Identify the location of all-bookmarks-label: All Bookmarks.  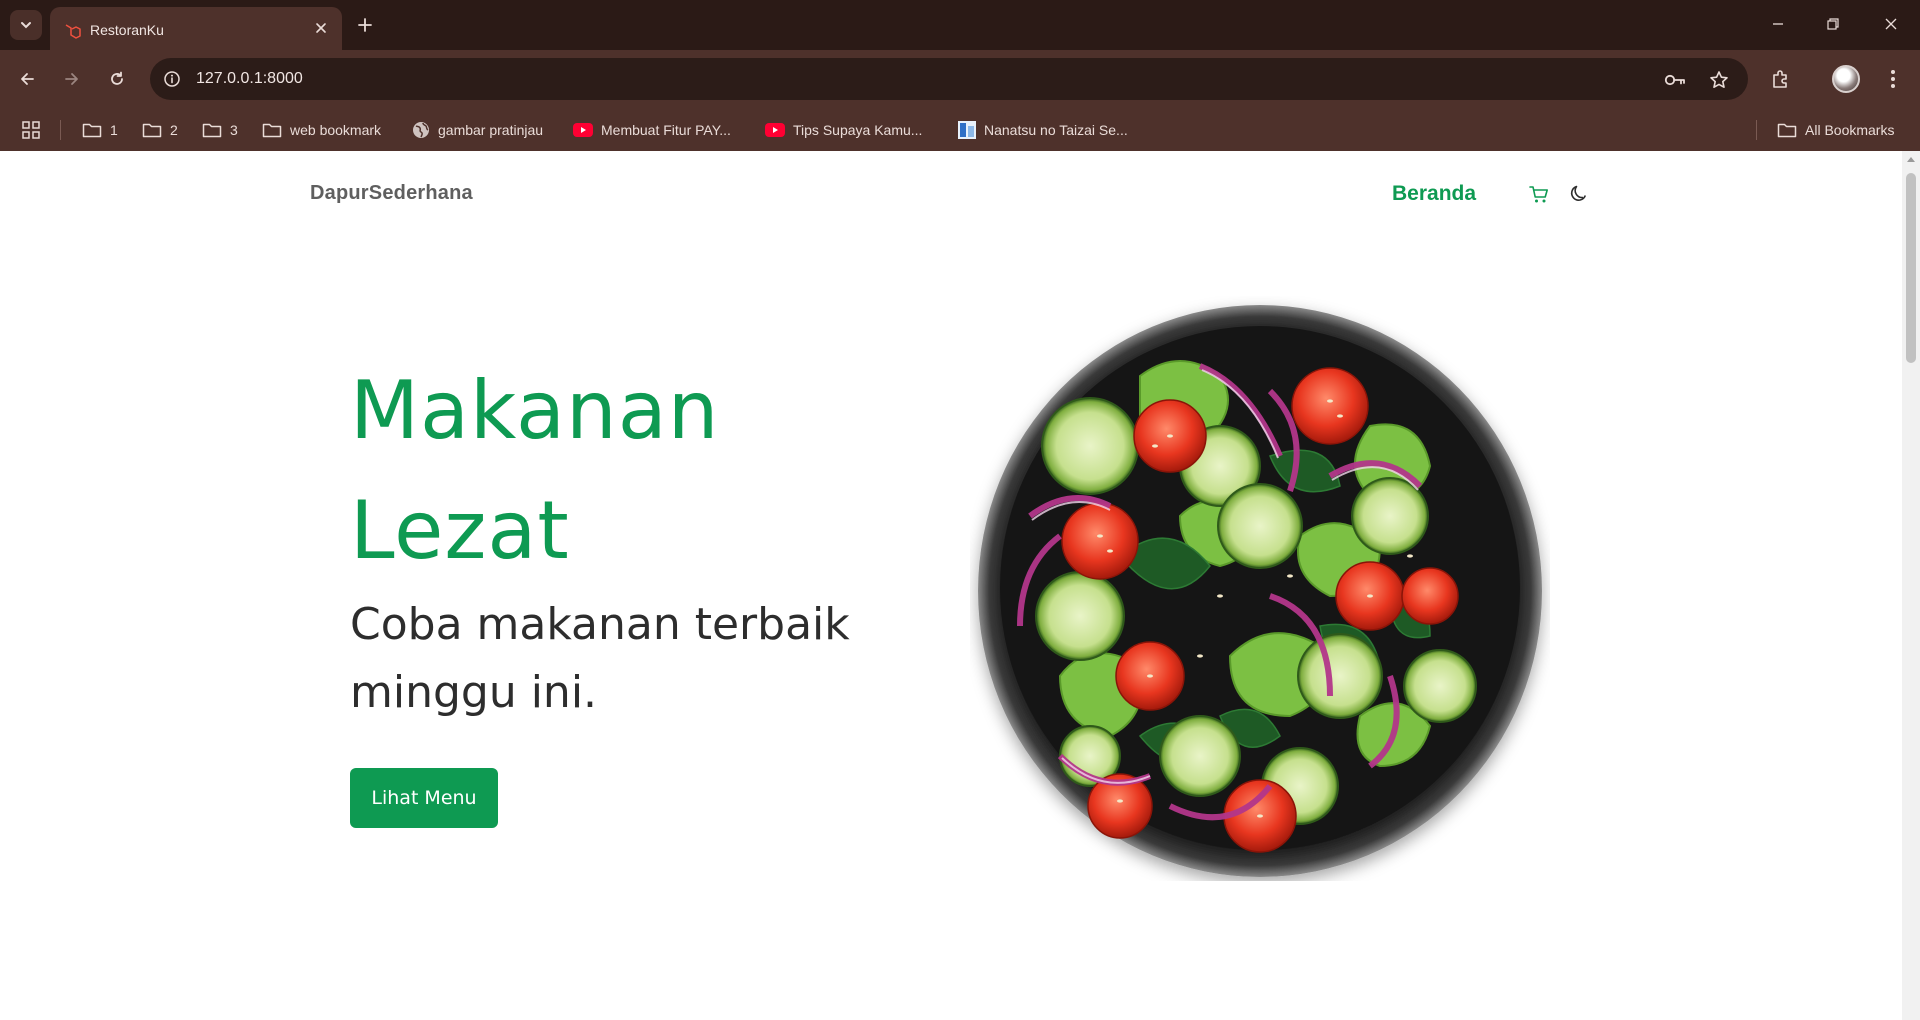
(1850, 130).